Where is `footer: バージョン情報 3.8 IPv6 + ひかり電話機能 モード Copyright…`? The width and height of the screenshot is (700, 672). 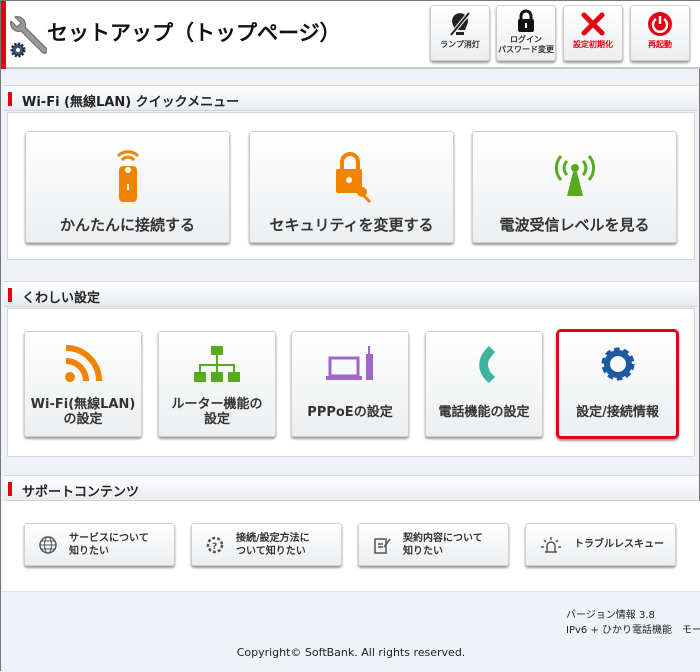 footer: バージョン情報 3.8 IPv6 + ひかり電話機能 モード Copyright… is located at coordinates (350, 631).